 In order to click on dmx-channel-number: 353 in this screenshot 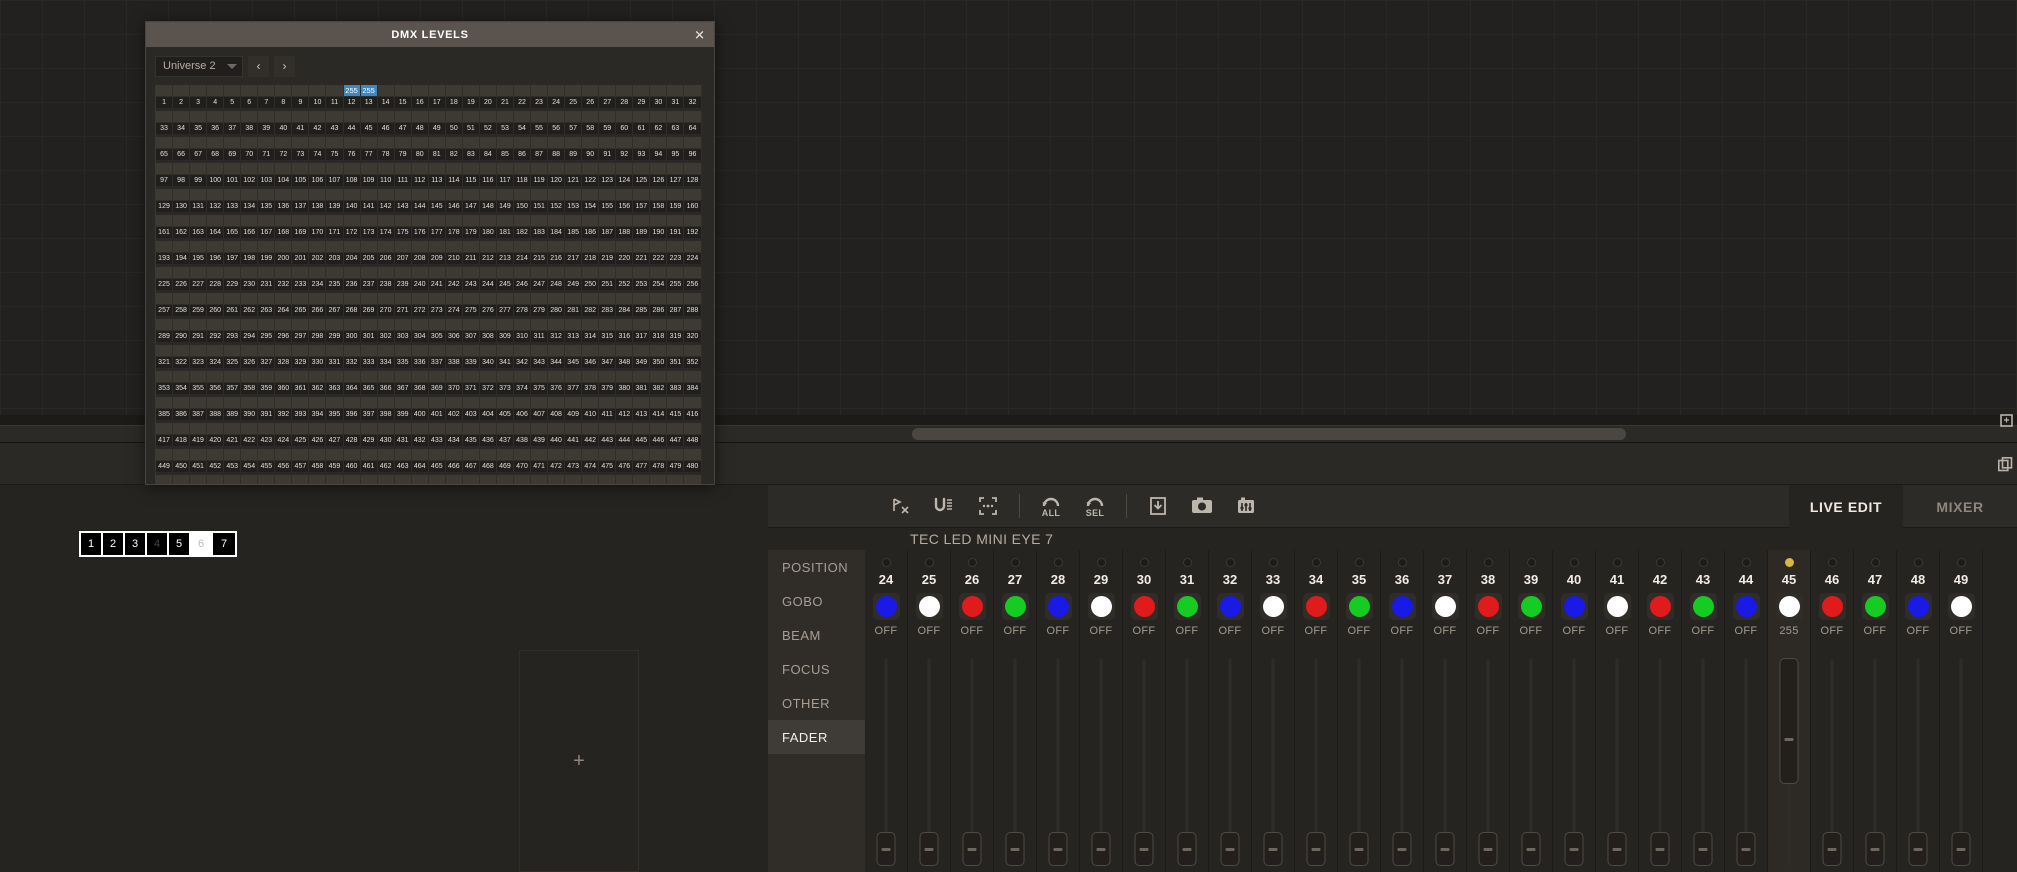, I will do `click(165, 388)`.